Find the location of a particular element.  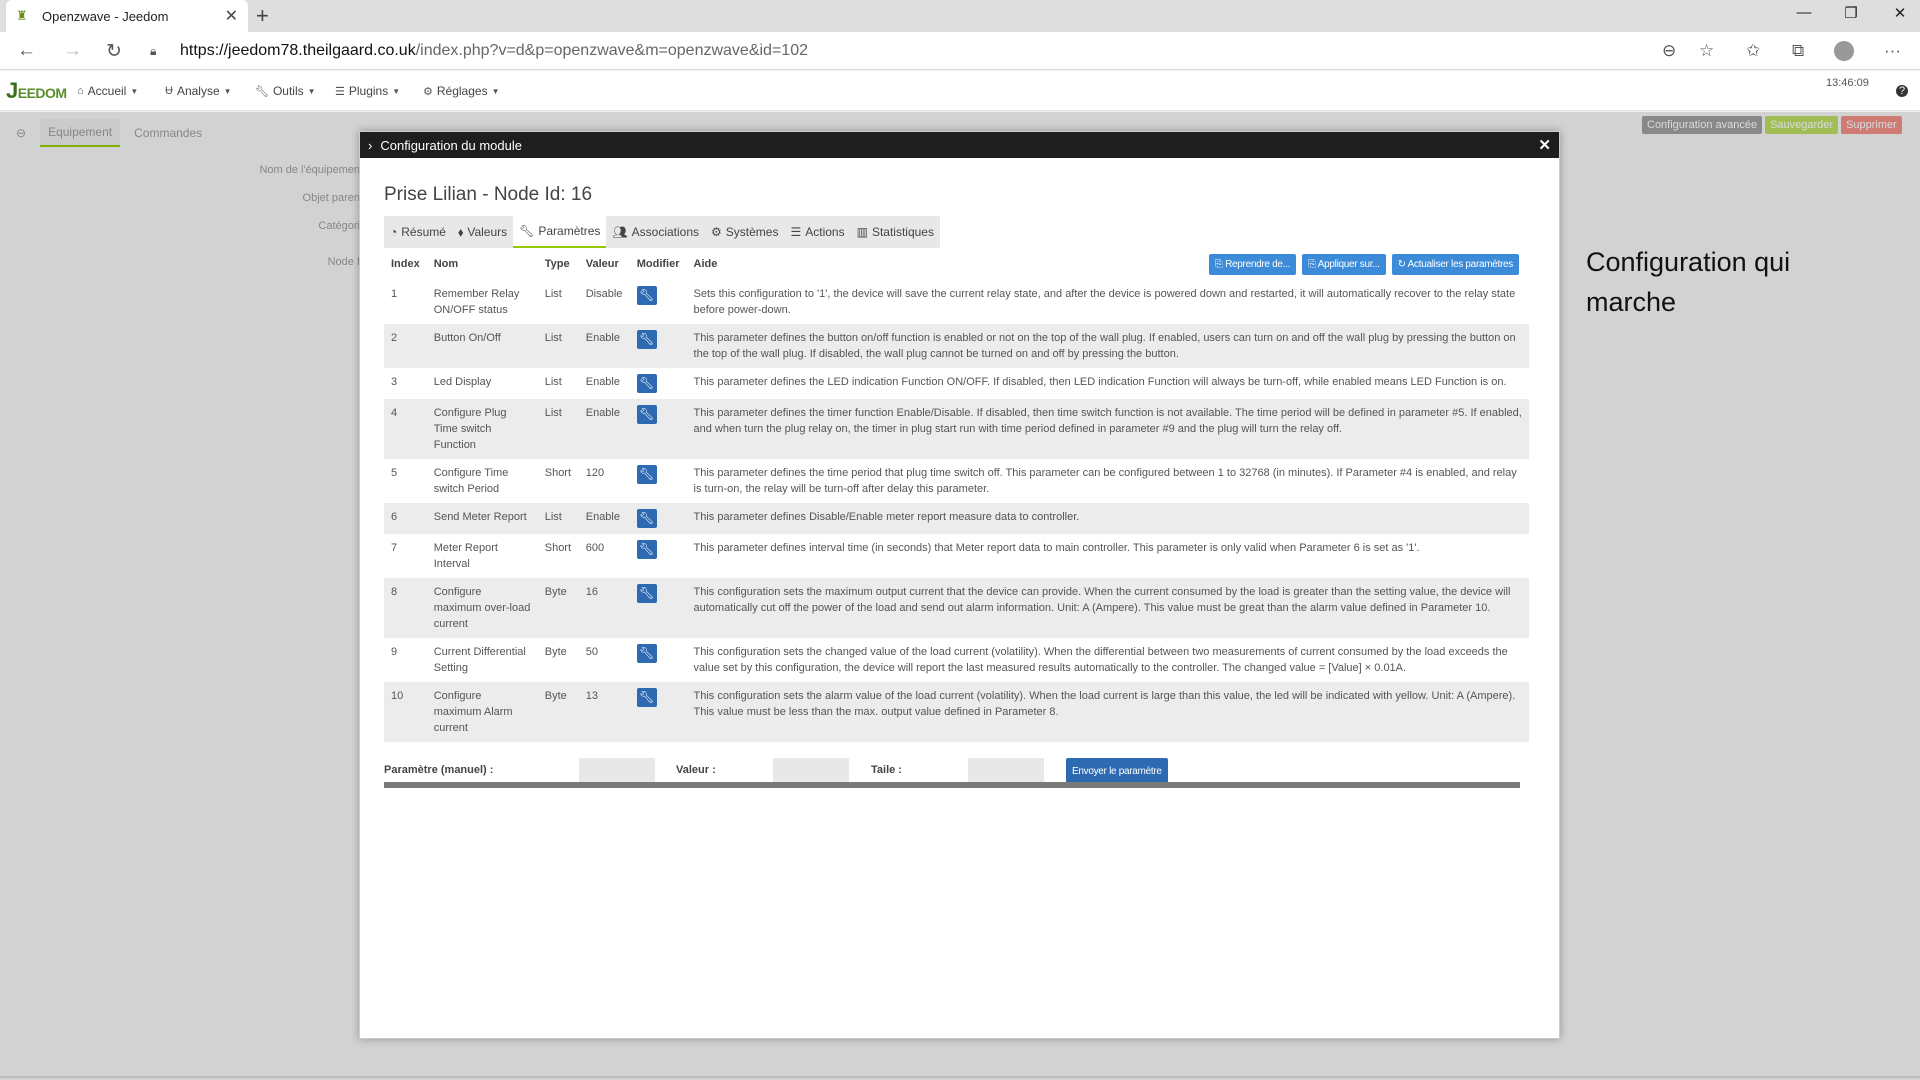

menu-accueil: ⌂ Accueil ▼ is located at coordinates (107, 91).